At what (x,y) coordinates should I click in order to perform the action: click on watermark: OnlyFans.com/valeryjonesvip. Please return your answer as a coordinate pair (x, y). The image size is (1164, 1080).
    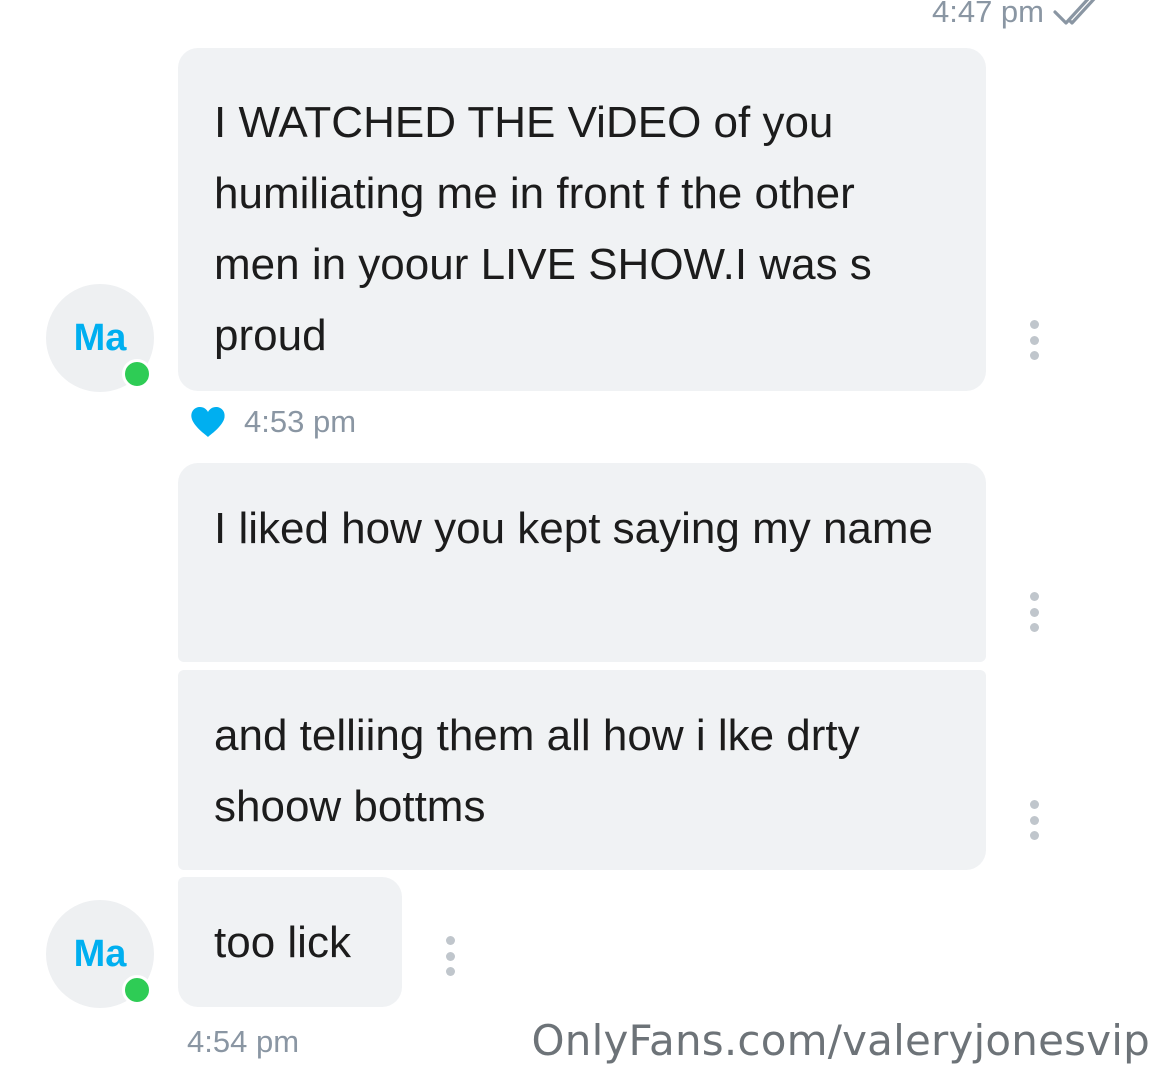
    Looking at the image, I should click on (840, 1040).